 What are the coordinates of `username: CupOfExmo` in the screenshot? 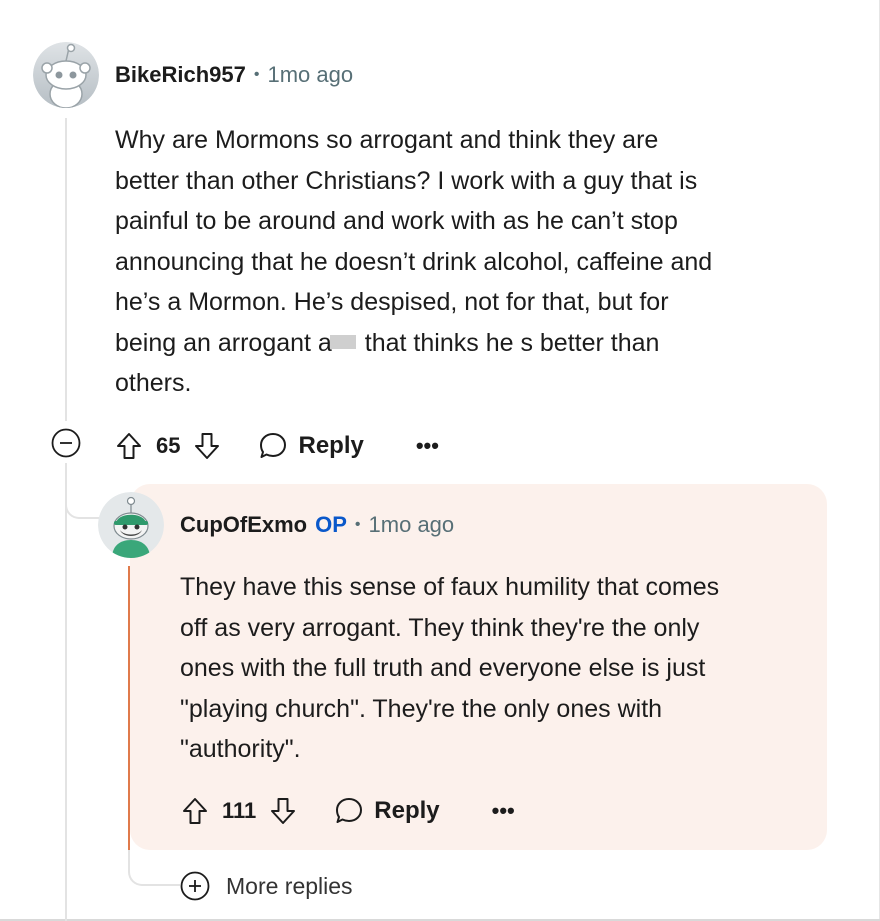 It's located at (243, 525).